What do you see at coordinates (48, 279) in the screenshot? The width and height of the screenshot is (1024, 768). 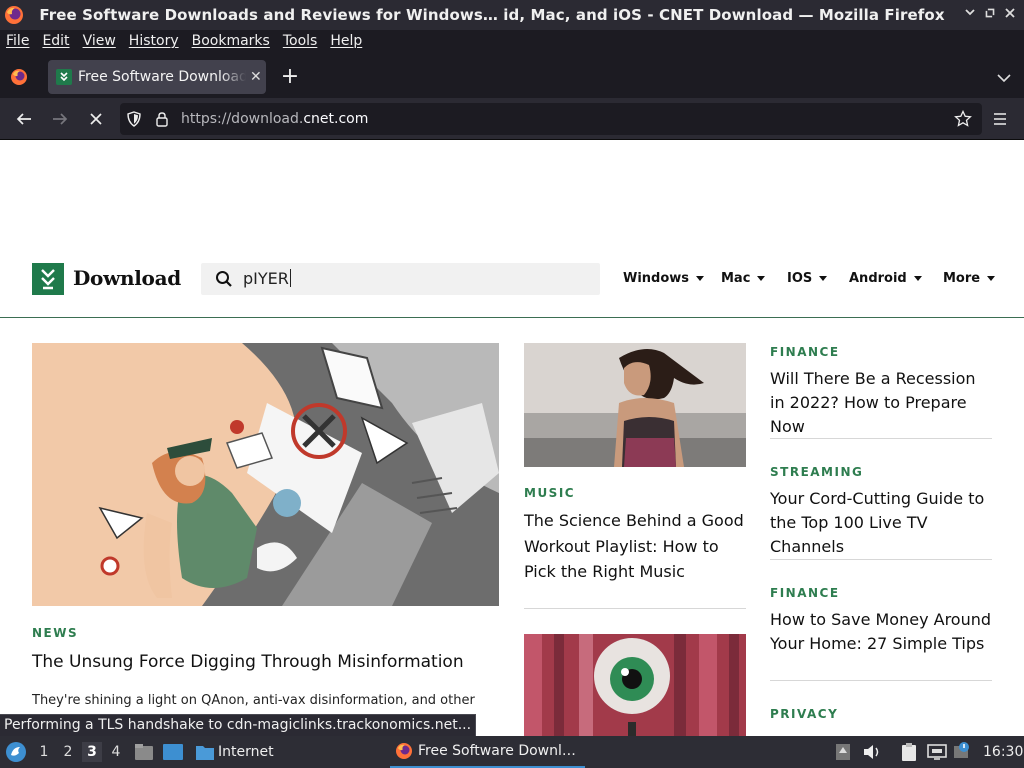 I see `download-logo-icon` at bounding box center [48, 279].